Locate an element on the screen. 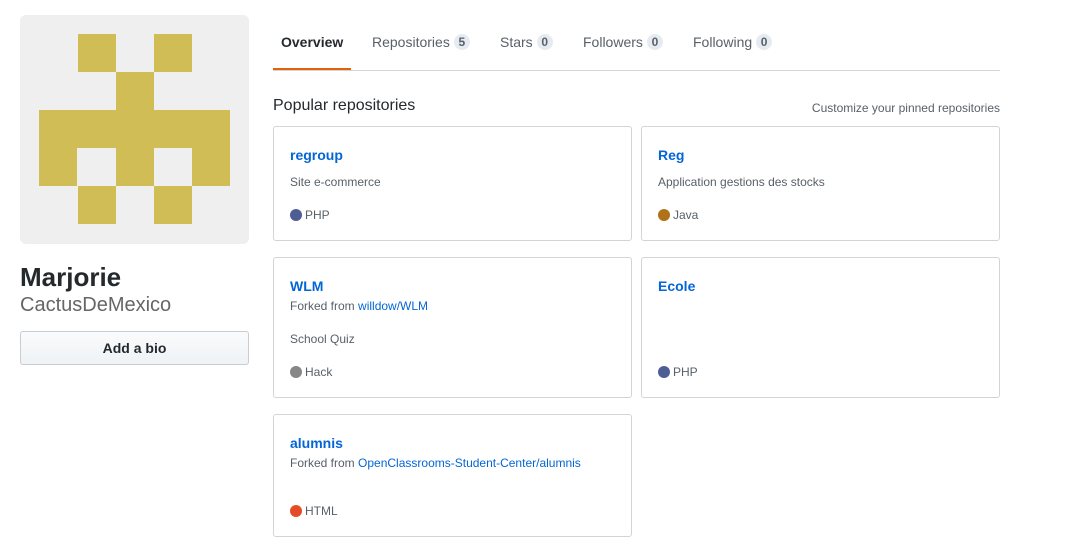 The image size is (1078, 560). tab-repositories: Repositories 5 is located at coordinates (421, 42).